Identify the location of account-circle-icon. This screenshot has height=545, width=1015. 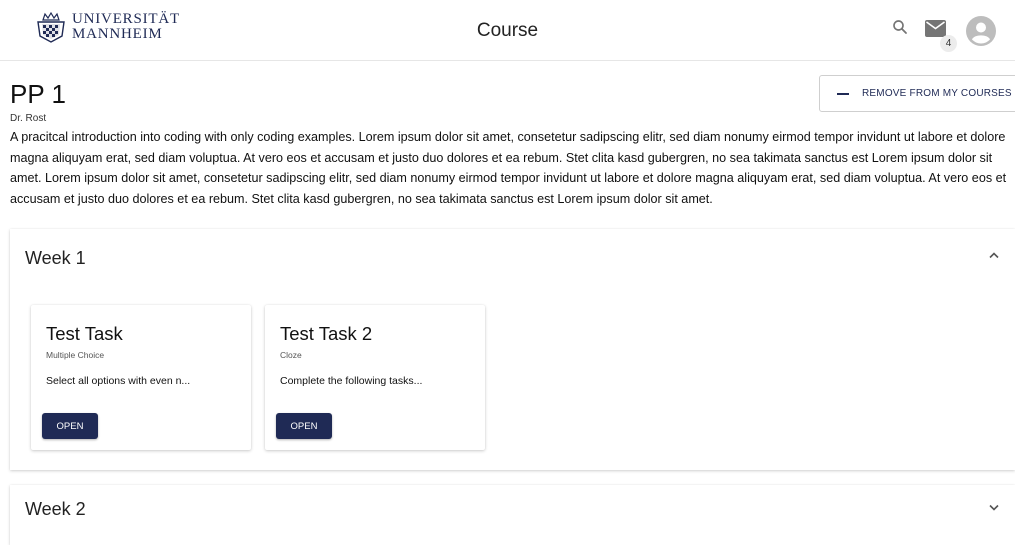
(981, 31).